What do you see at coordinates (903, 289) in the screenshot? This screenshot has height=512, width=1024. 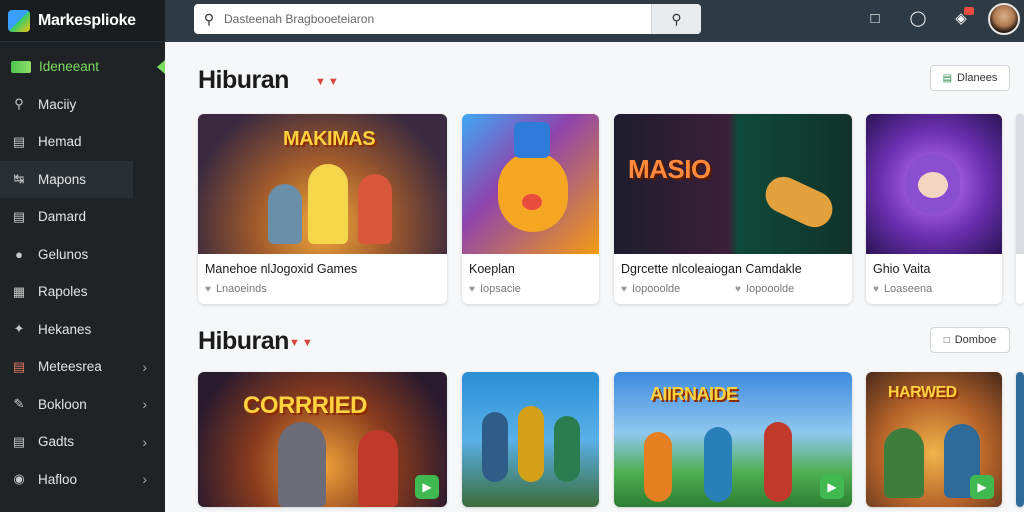 I see `card-meta: ♥ Loaseena` at bounding box center [903, 289].